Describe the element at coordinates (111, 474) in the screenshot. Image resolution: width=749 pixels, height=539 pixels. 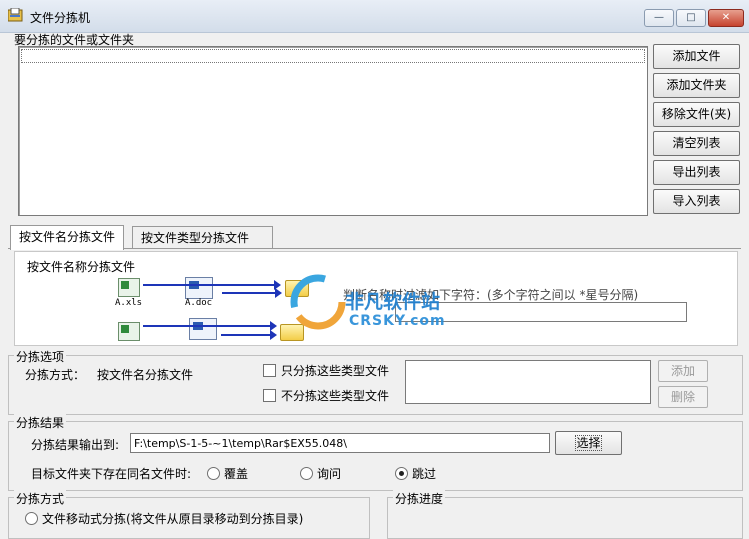
I see `exists-label: 目标文件夹下存在同名文件时:` at that location.